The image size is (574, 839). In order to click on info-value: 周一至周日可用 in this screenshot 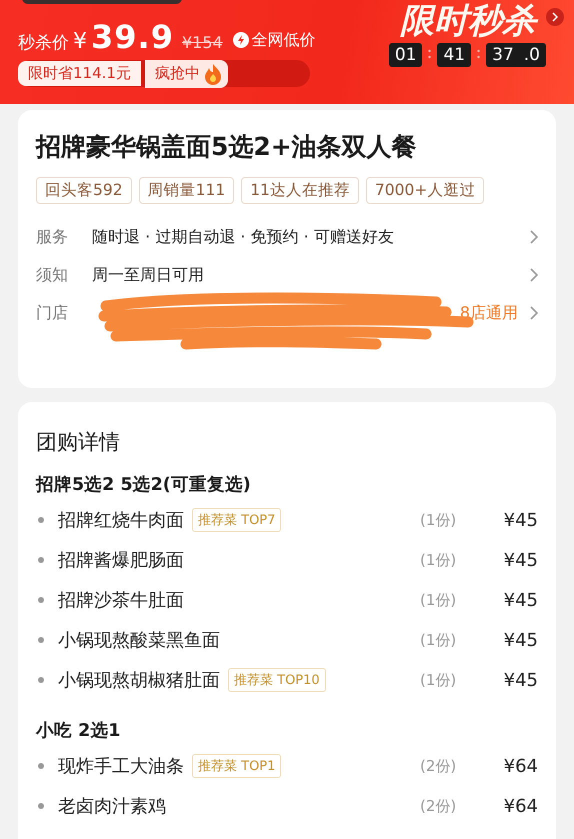, I will do `click(148, 275)`.